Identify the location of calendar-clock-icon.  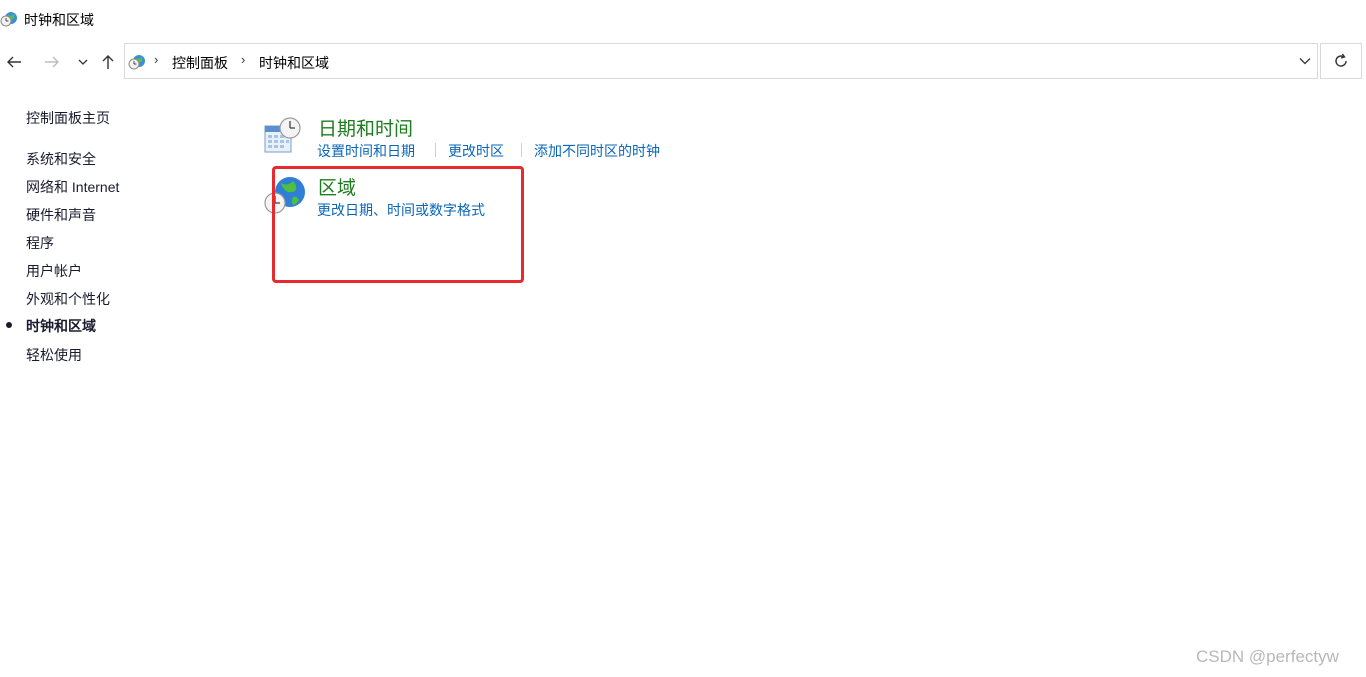
(282, 135).